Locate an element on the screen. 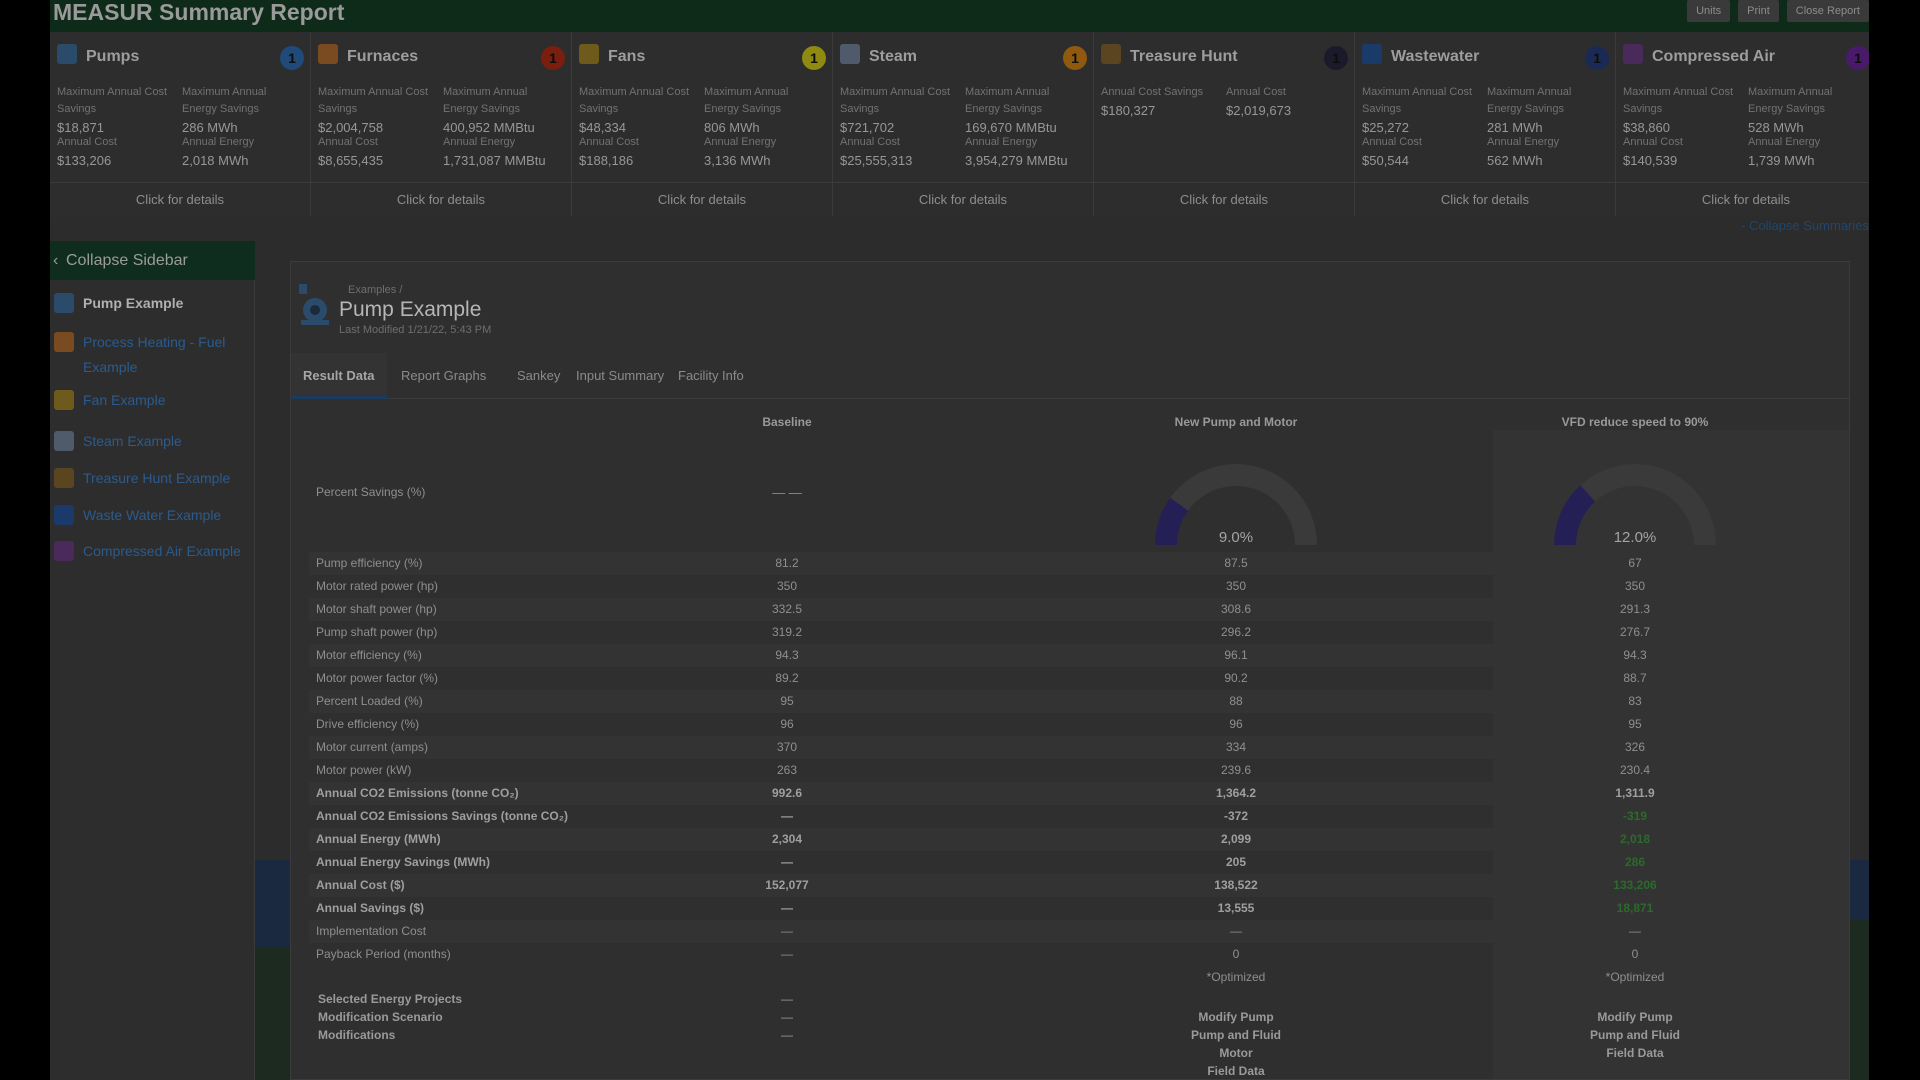 This screenshot has height=1080, width=1920. tab-facility-info: Facility Info is located at coordinates (711, 376).